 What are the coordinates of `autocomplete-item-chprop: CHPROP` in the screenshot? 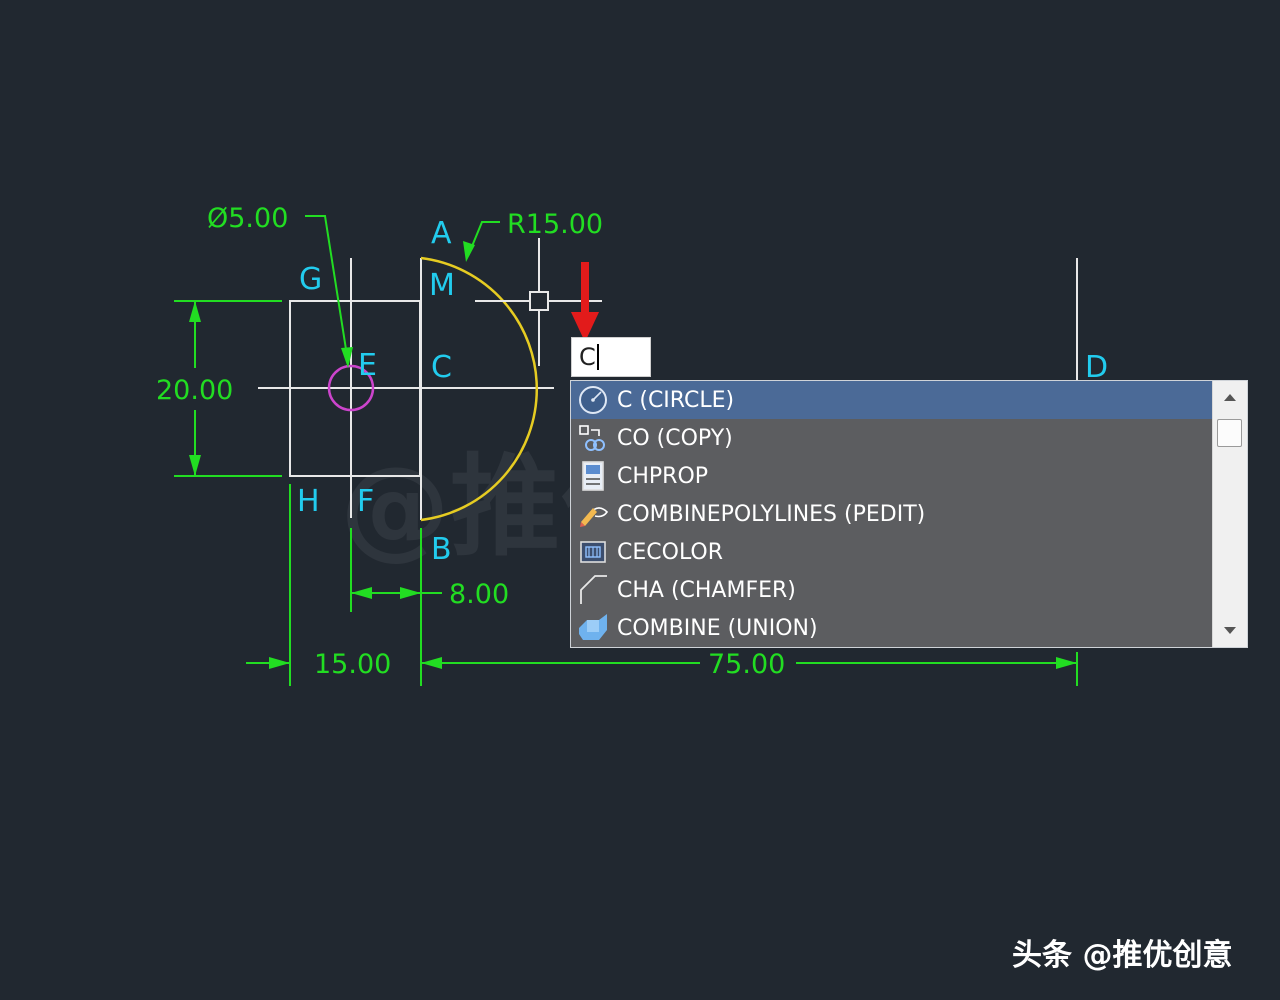 It's located at (892, 476).